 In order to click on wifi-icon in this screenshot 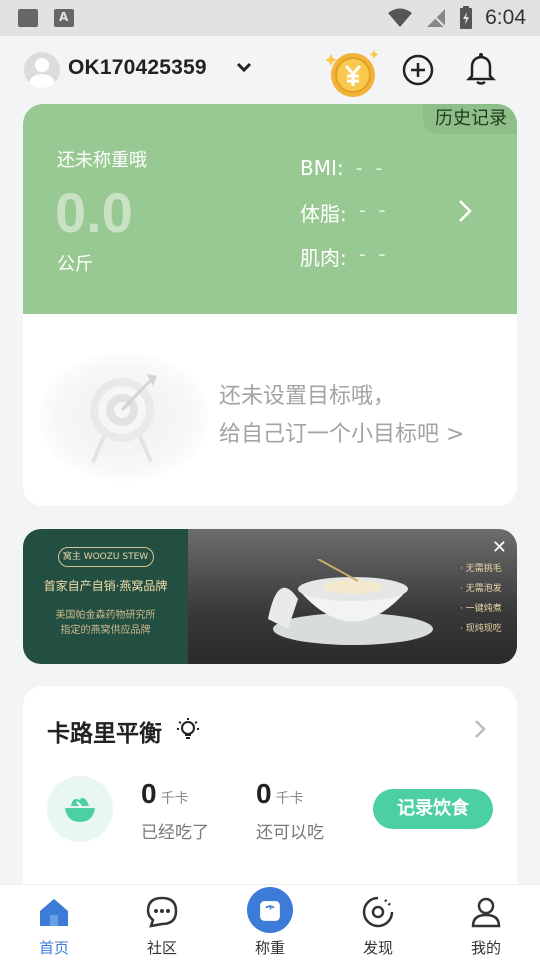, I will do `click(400, 17)`.